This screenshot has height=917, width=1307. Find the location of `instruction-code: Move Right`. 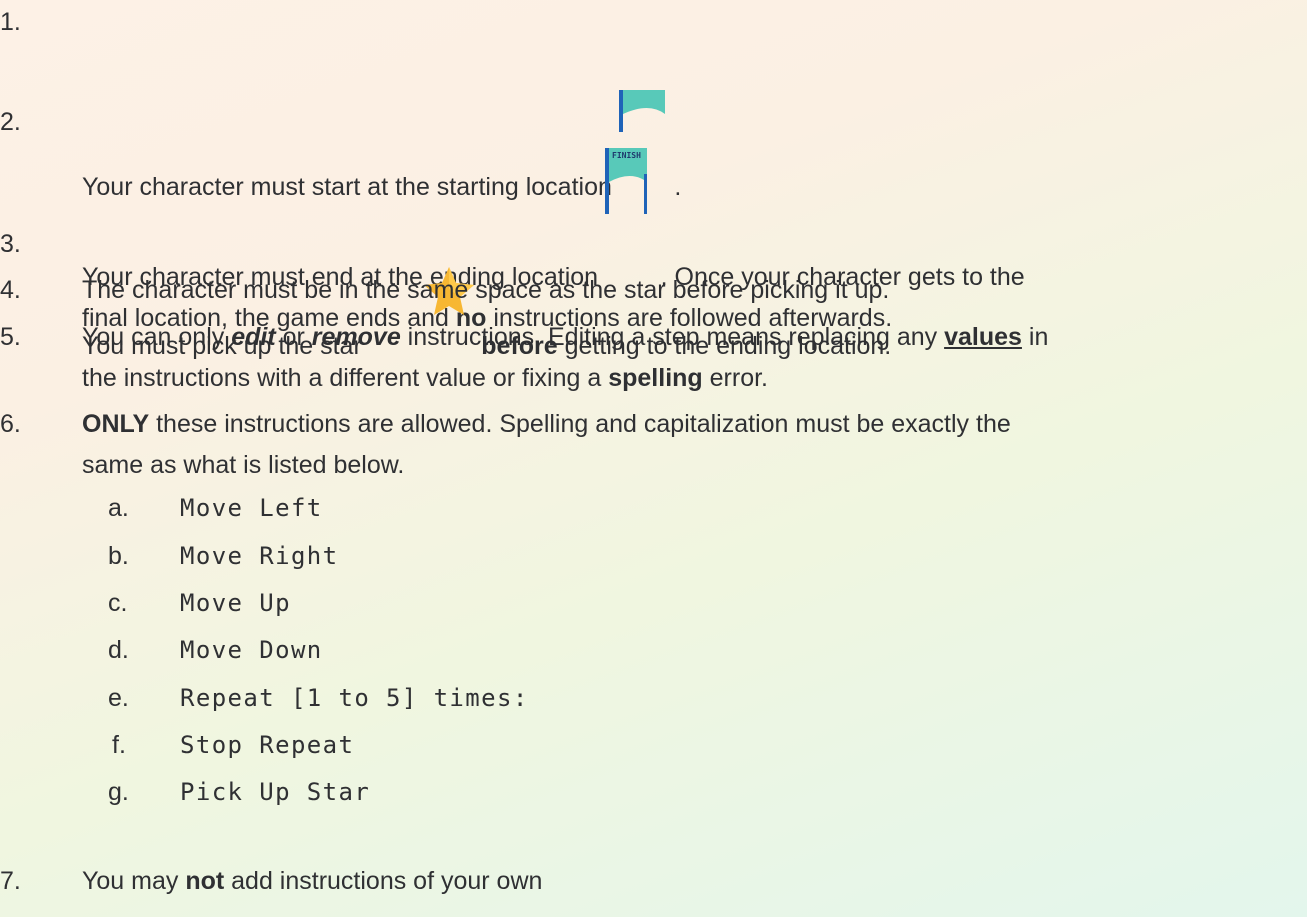

instruction-code: Move Right is located at coordinates (259, 556).